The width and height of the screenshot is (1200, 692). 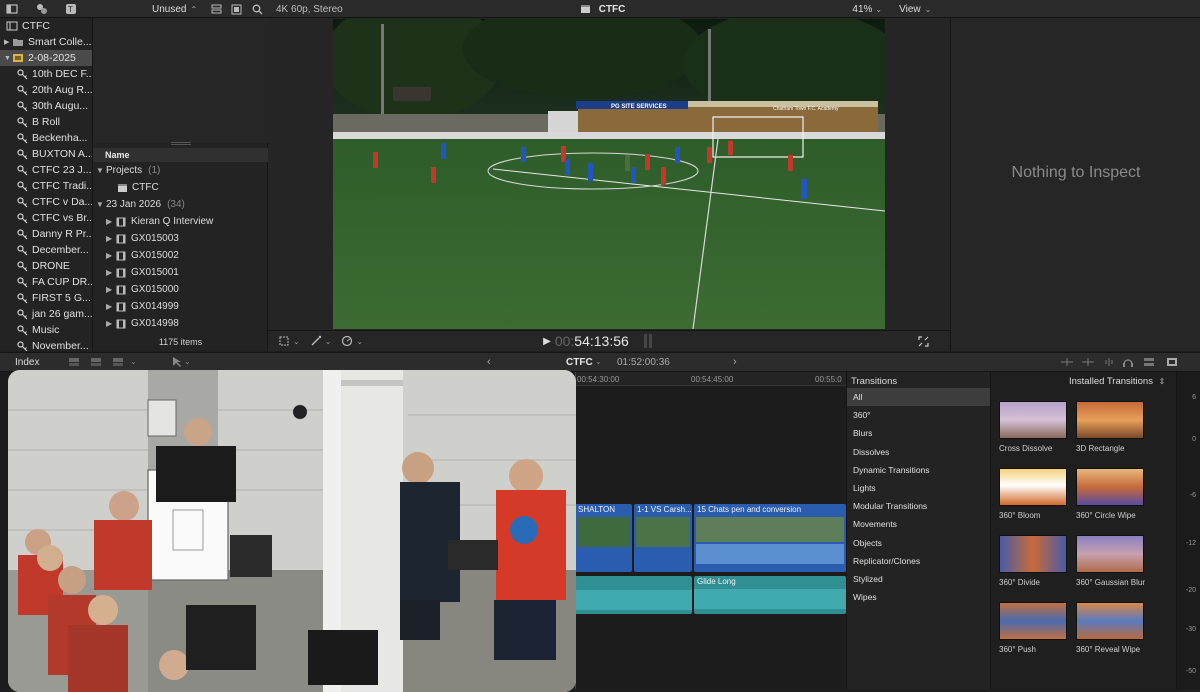 What do you see at coordinates (46, 122) in the screenshot?
I see `library-item: B Roll` at bounding box center [46, 122].